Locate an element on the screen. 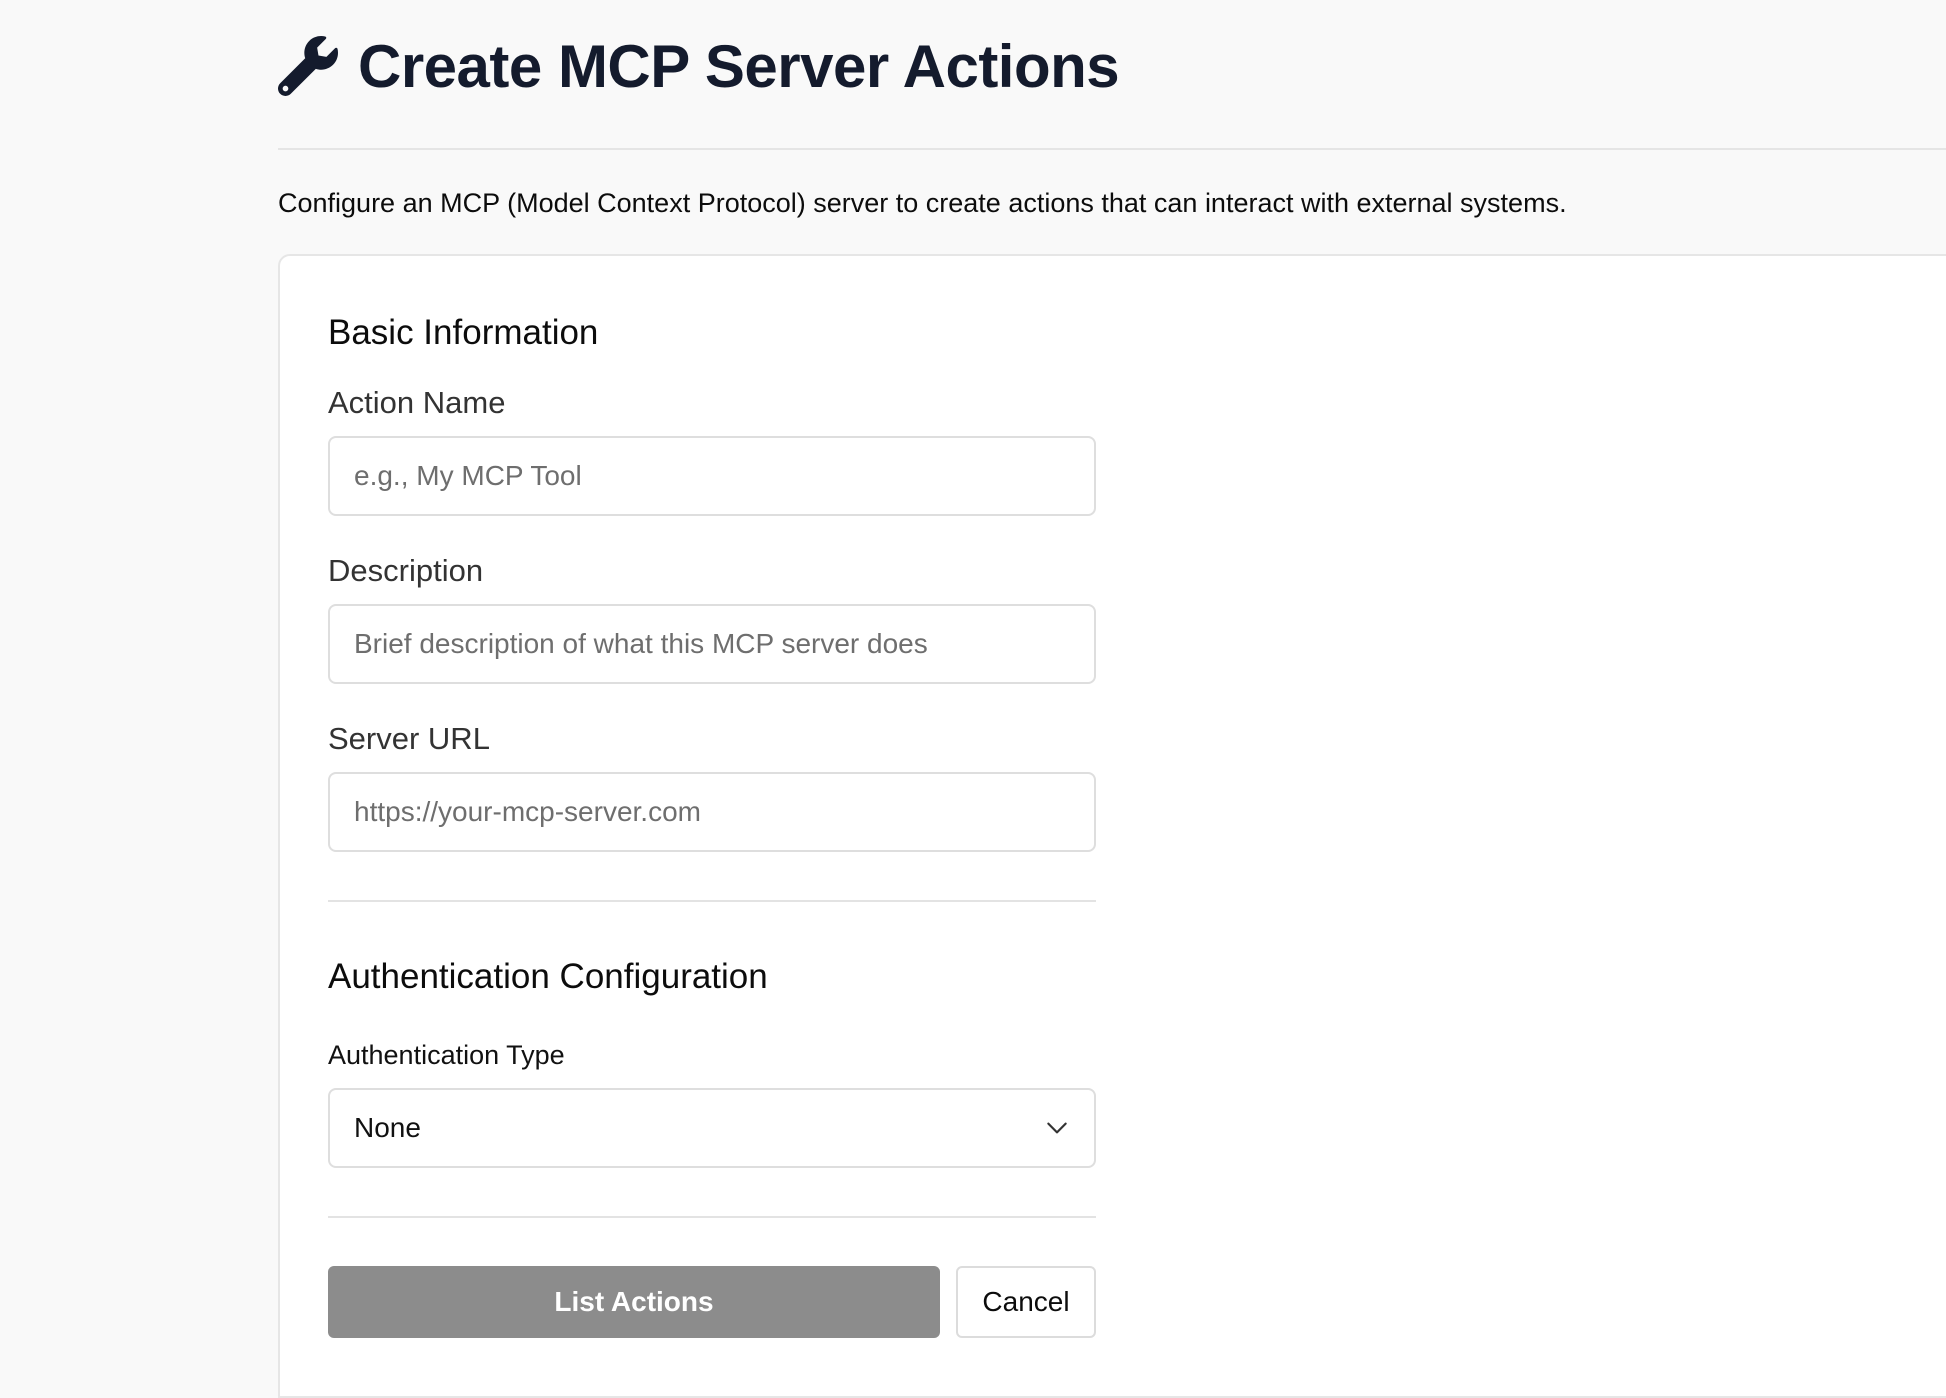 Image resolution: width=1946 pixels, height=1398 pixels. form-actions: List Actions Cancel is located at coordinates (712, 1302).